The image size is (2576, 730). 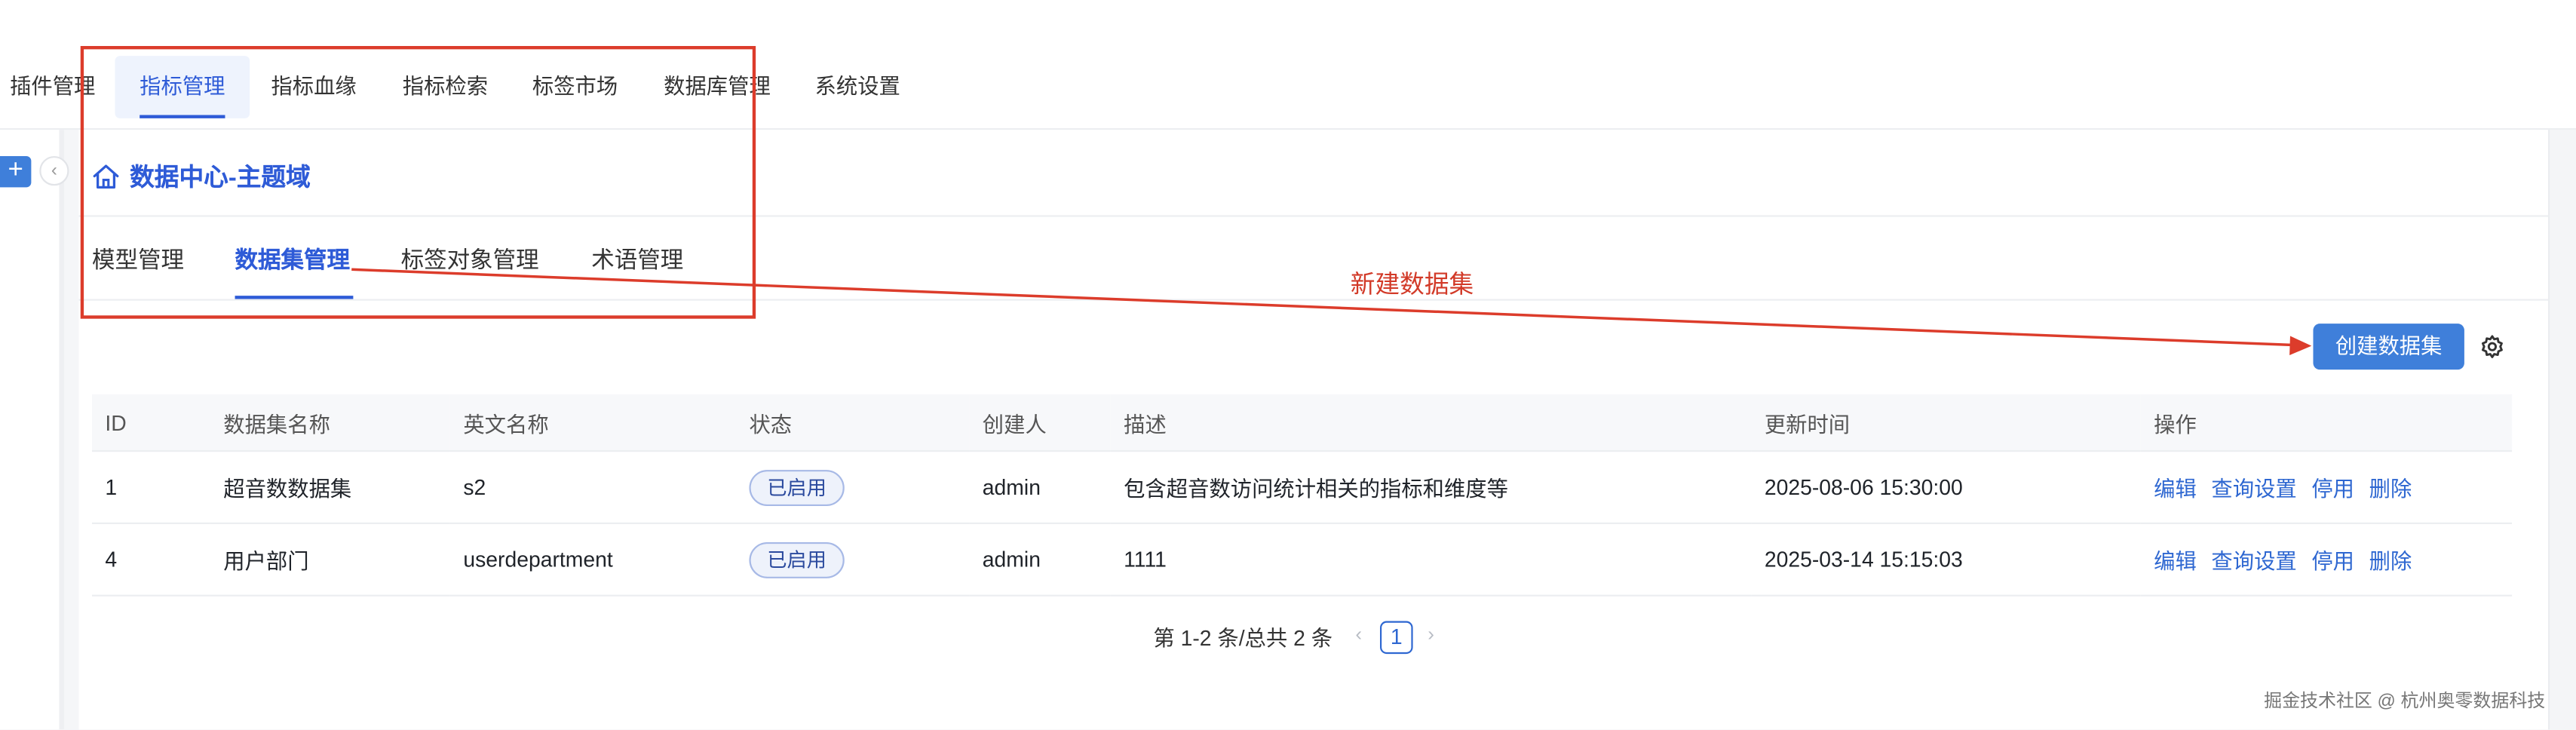 I want to click on table-header-row: ID 数据集名称 英文名称 状态 创建人 描述 更新时间 操作, so click(x=1302, y=423).